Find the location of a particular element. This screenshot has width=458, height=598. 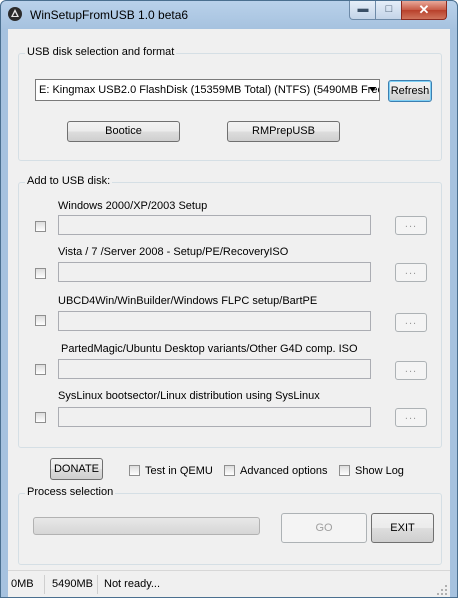

usb-disk-group-label: USB disk selection and format is located at coordinates (101, 52).